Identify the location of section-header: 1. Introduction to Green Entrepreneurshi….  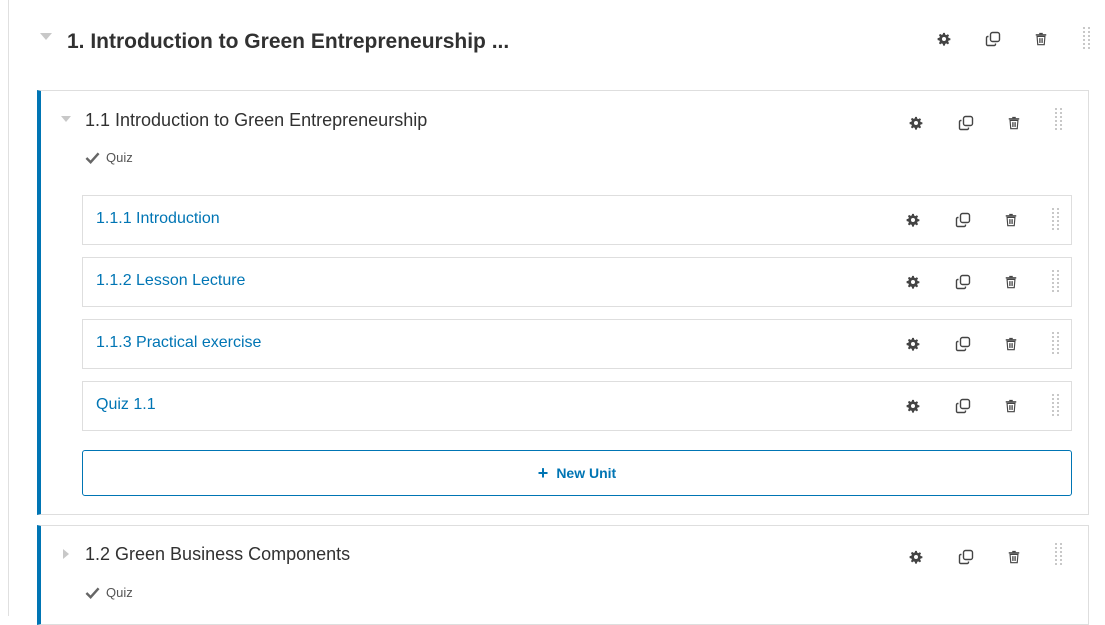
(570, 42).